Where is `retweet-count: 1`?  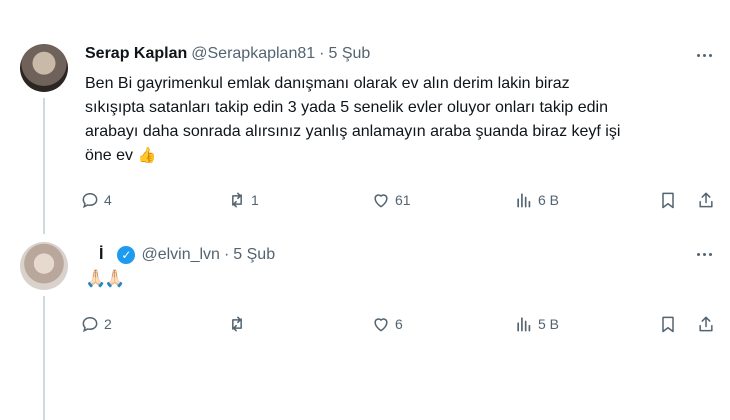 retweet-count: 1 is located at coordinates (255, 200).